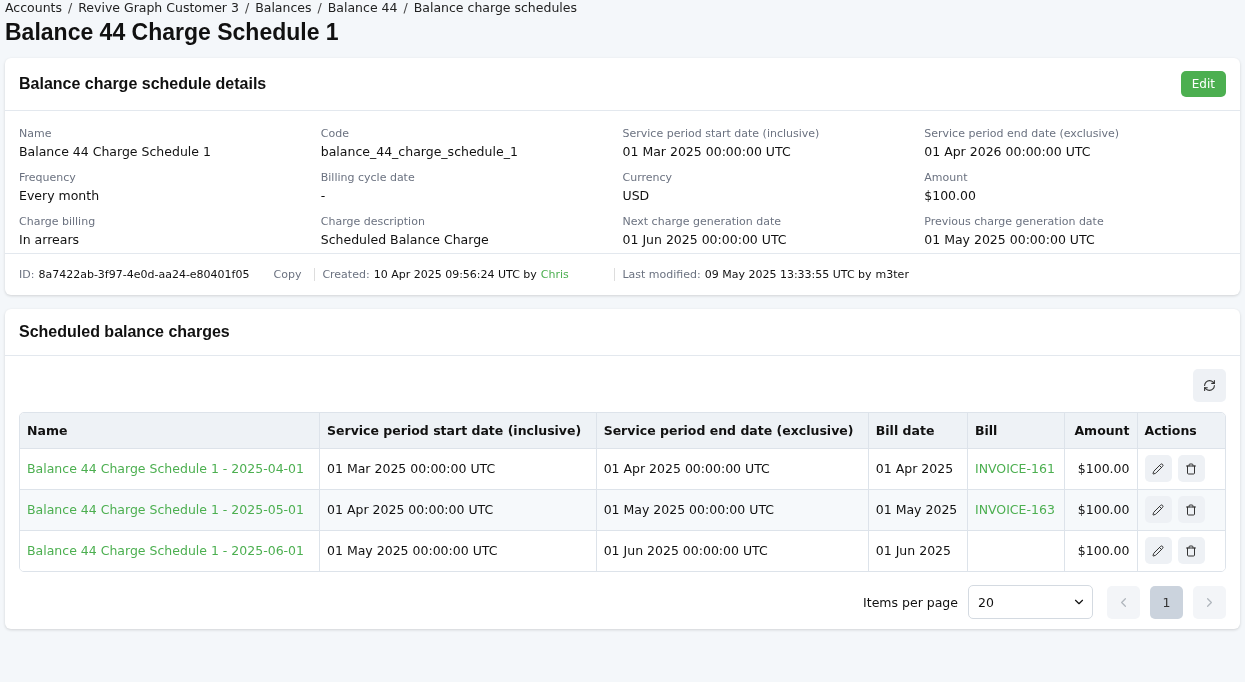 Image resolution: width=1245 pixels, height=682 pixels. I want to click on charge-link: Balance 44 Charge Schedule 1 - 2025-05-01, so click(165, 509).